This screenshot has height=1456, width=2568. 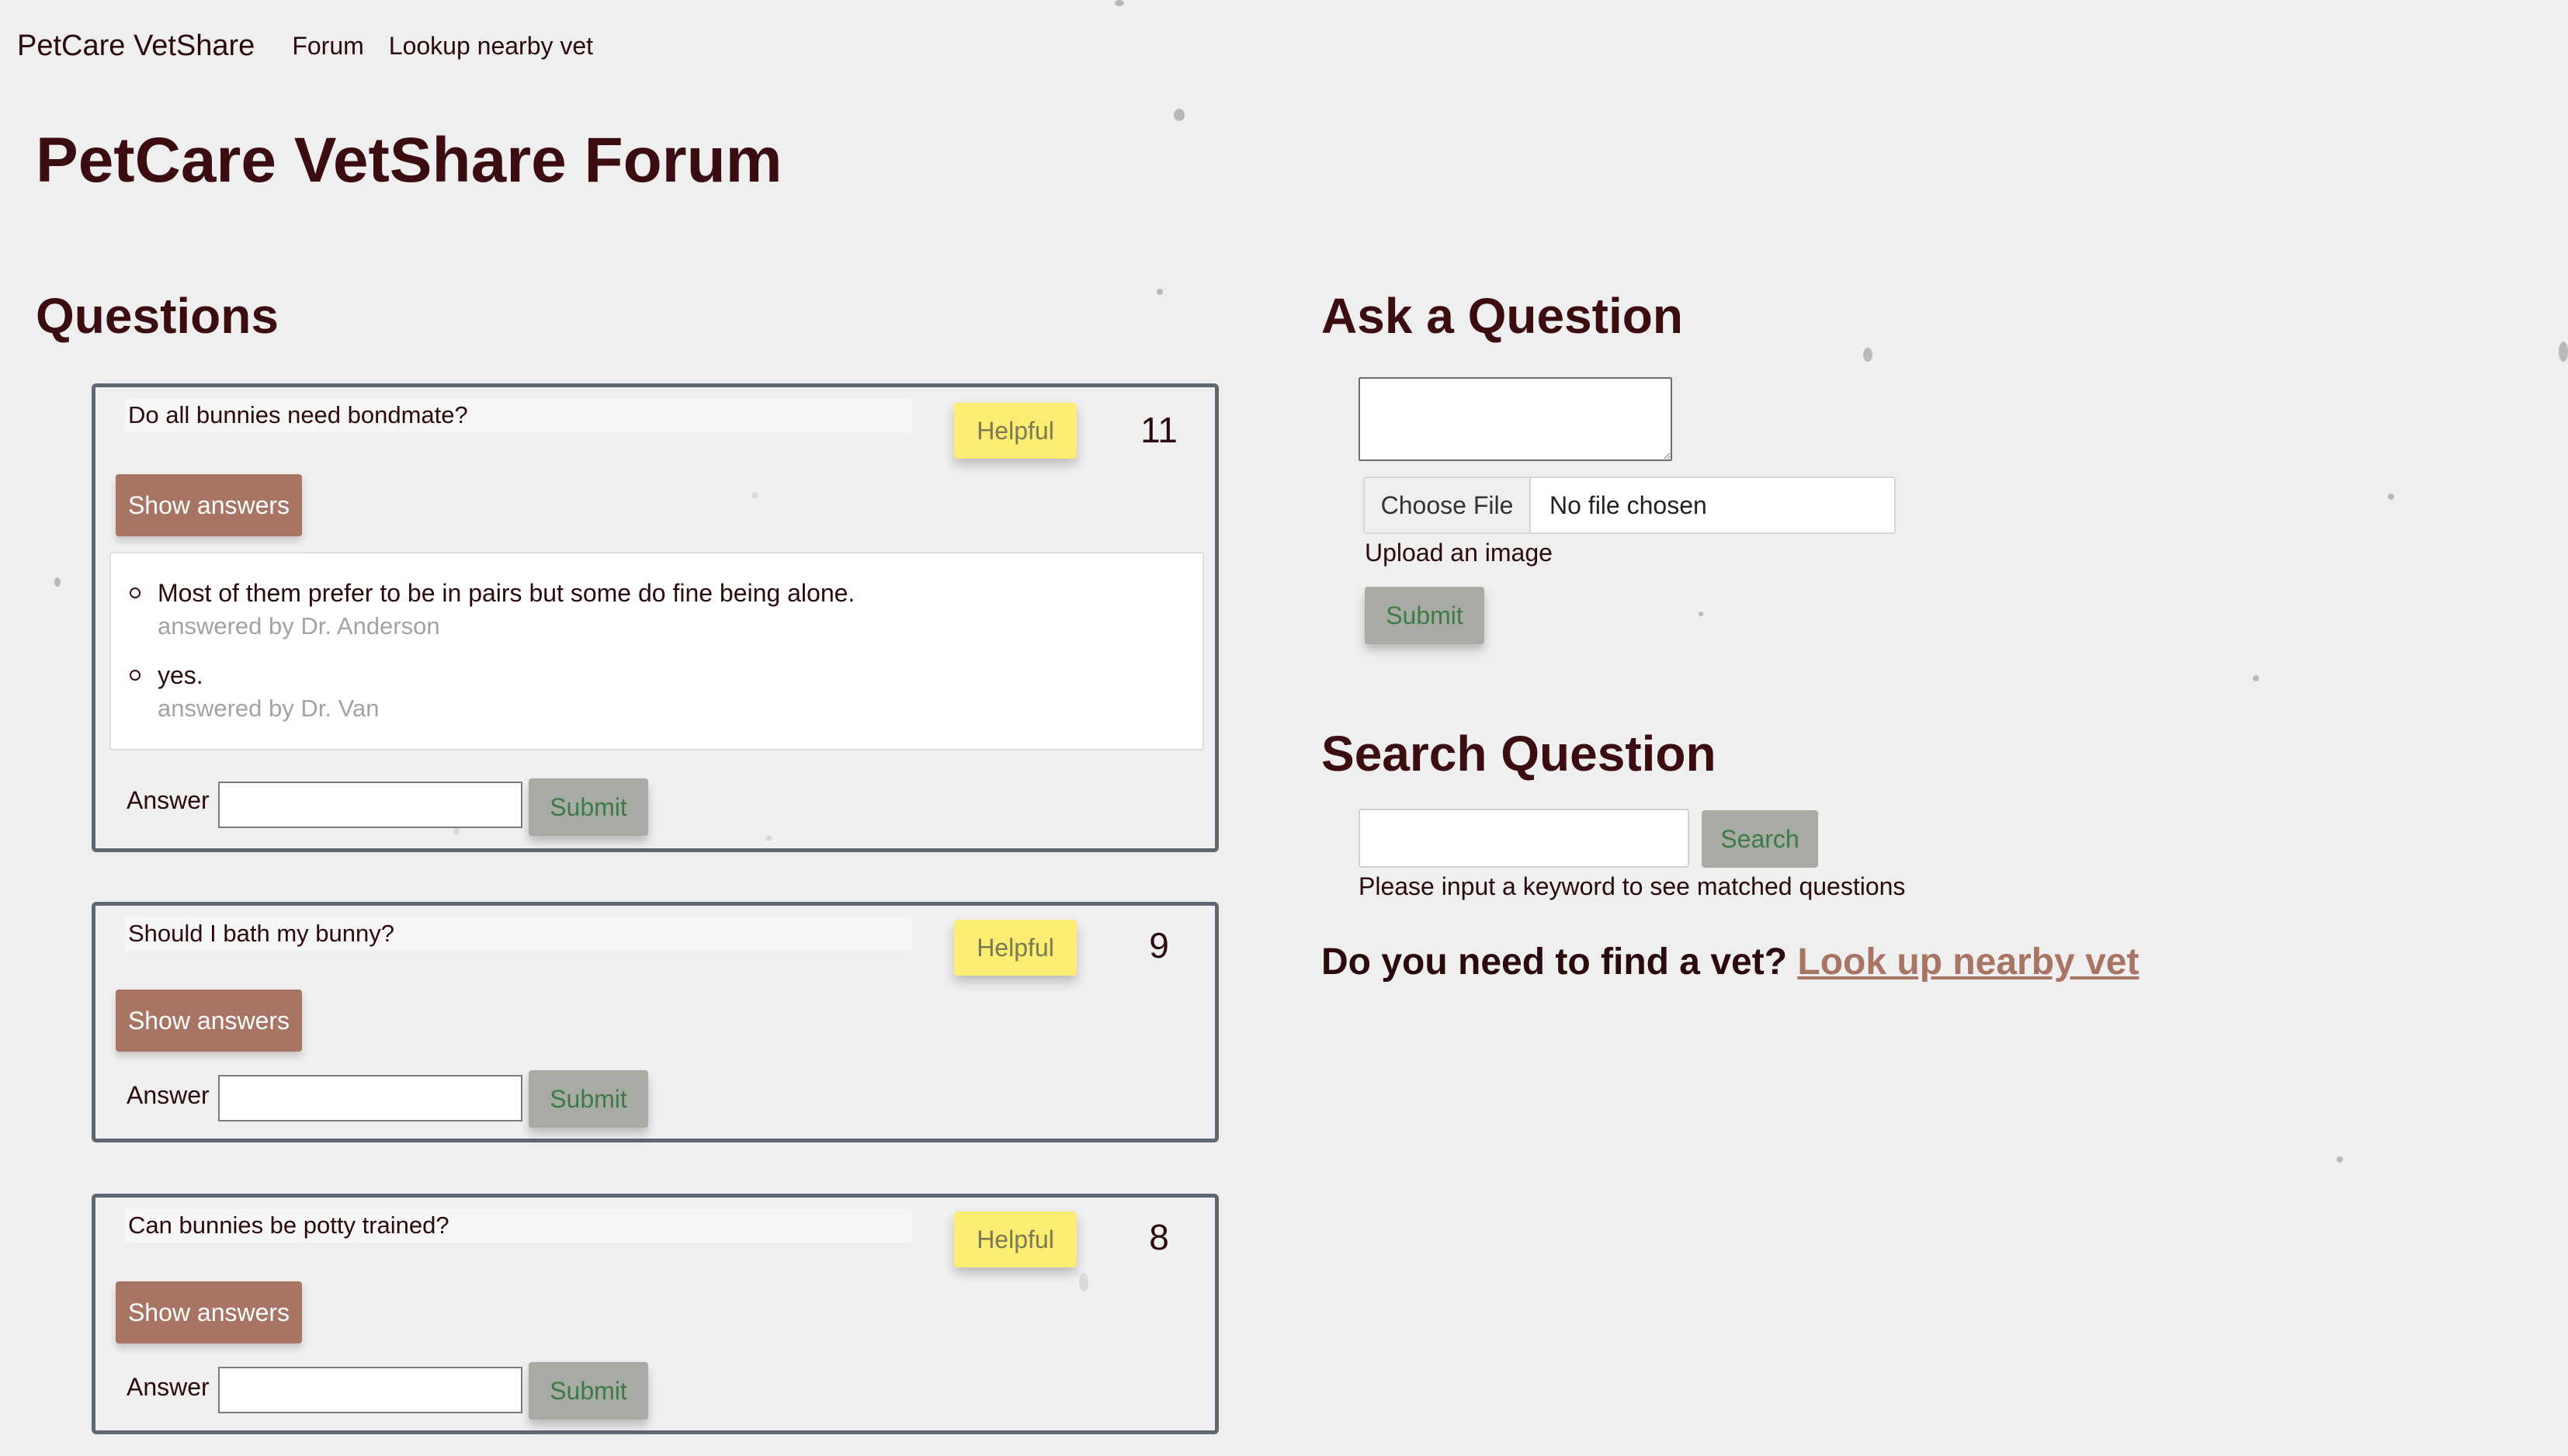 I want to click on top-navbar: PetCare VetShare Forum Lookup nearby vet, so click(x=317, y=46).